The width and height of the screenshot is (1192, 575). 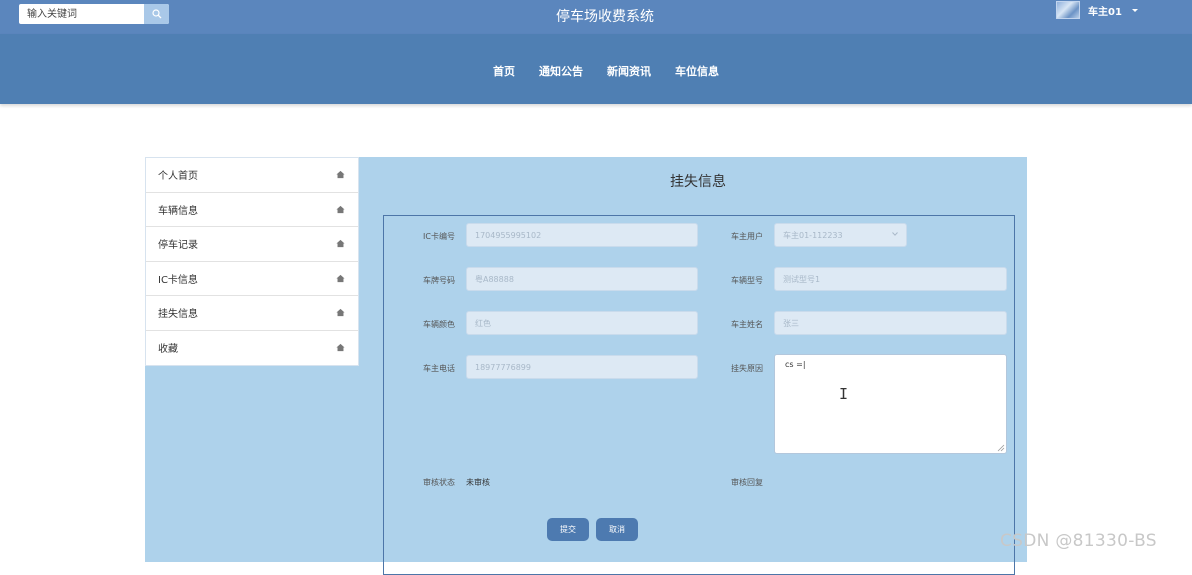 What do you see at coordinates (439, 236) in the screenshot?
I see `ic-card-label: IC卡编号` at bounding box center [439, 236].